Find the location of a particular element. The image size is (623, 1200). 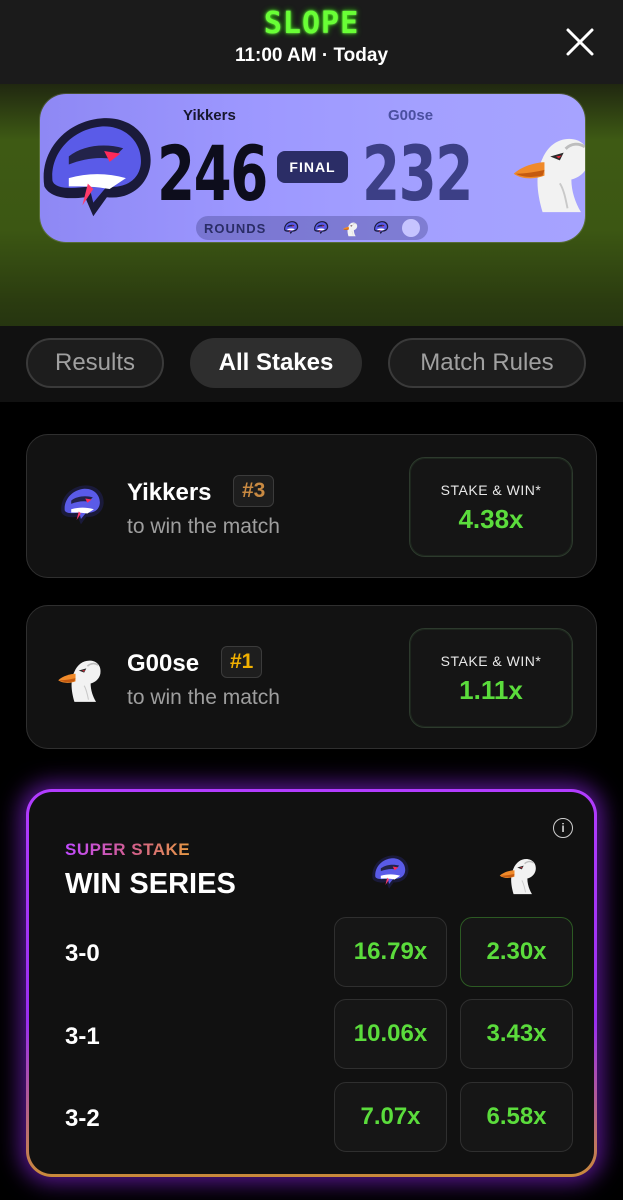

rounds-label: ROUNDS is located at coordinates (235, 228).